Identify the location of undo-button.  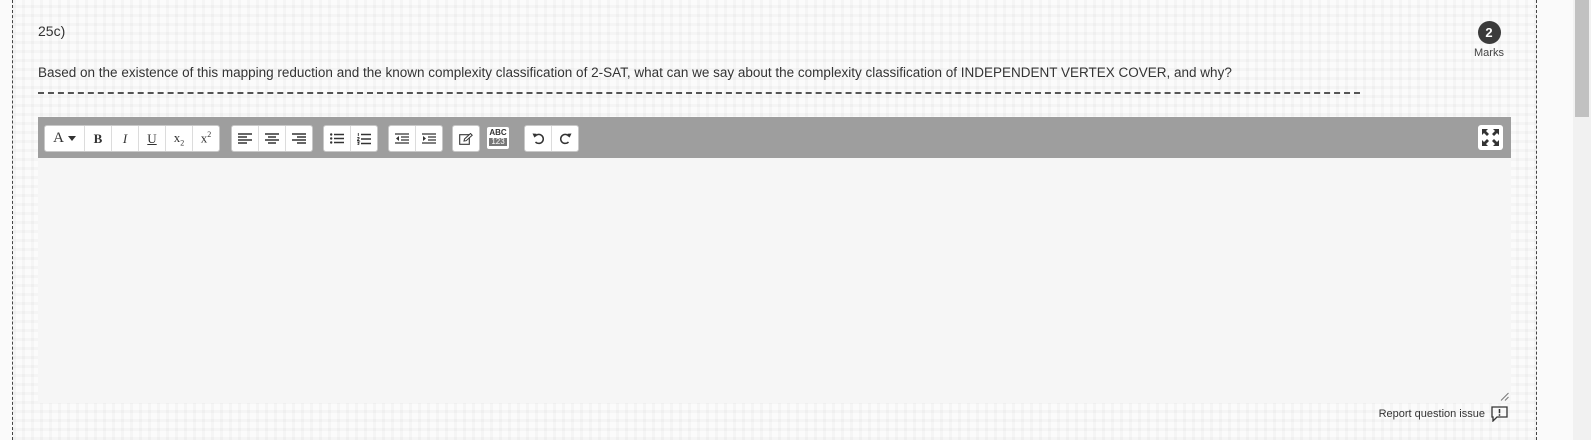
(538, 138).